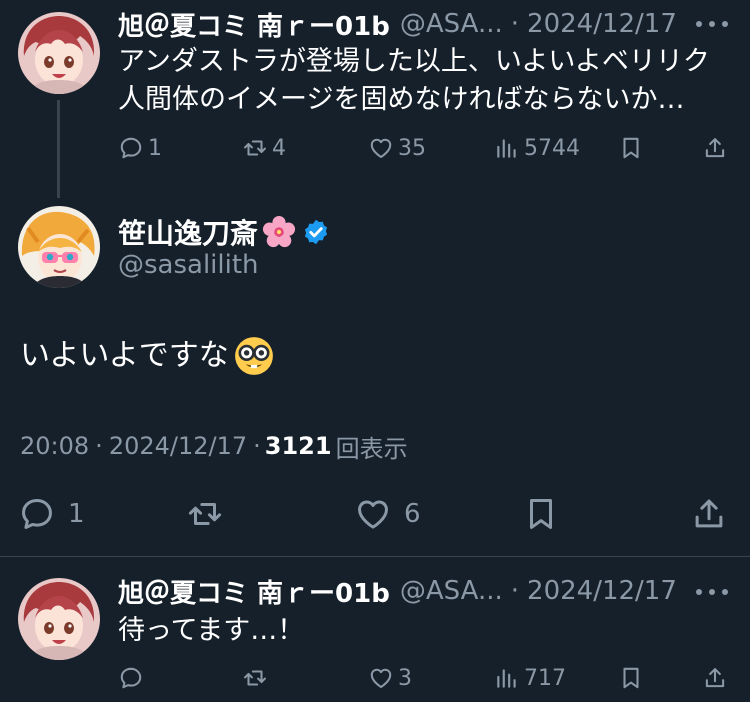 This screenshot has width=750, height=702. Describe the element at coordinates (316, 232) in the screenshot. I see `verified-badge-icon` at that location.